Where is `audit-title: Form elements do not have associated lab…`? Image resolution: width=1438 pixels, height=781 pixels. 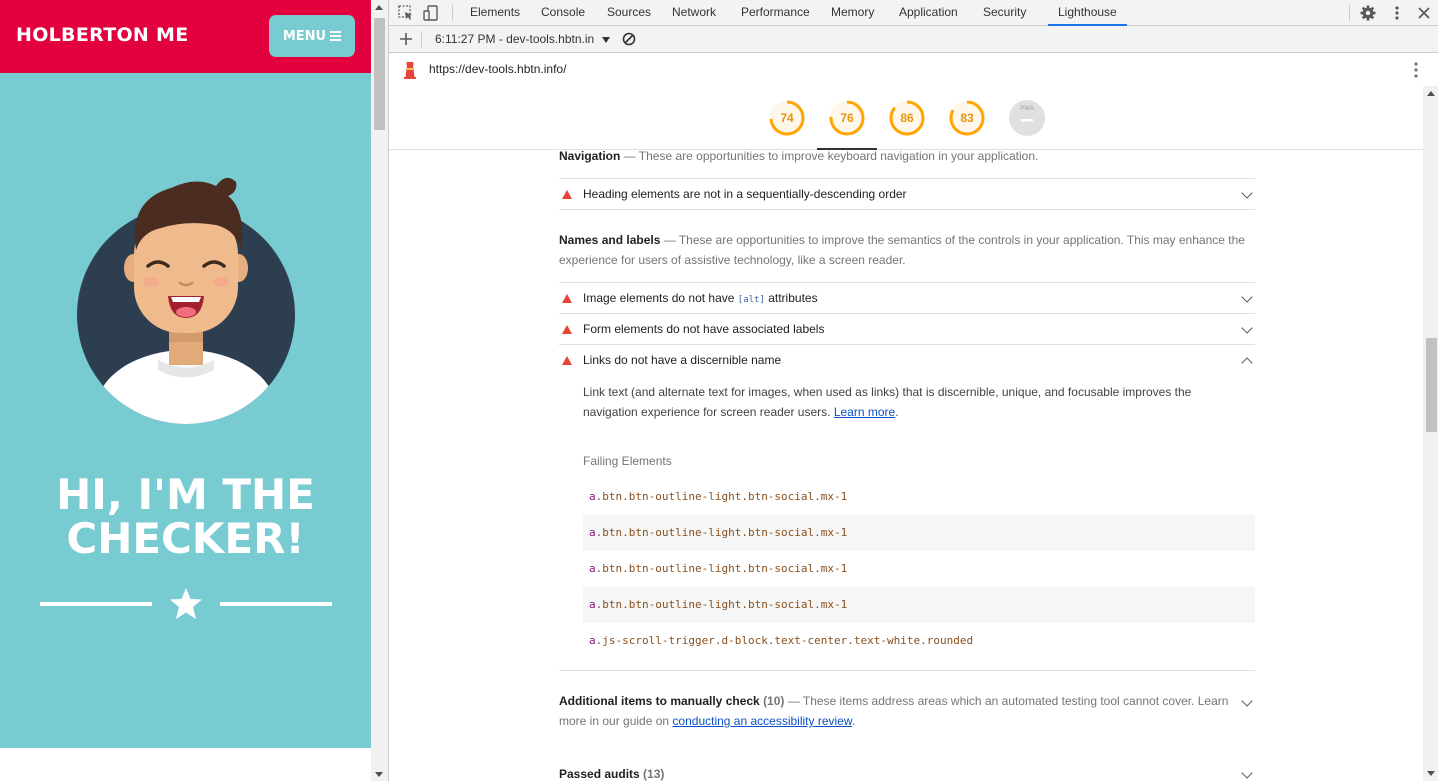
audit-title: Form elements do not have associated lab… is located at coordinates (704, 329).